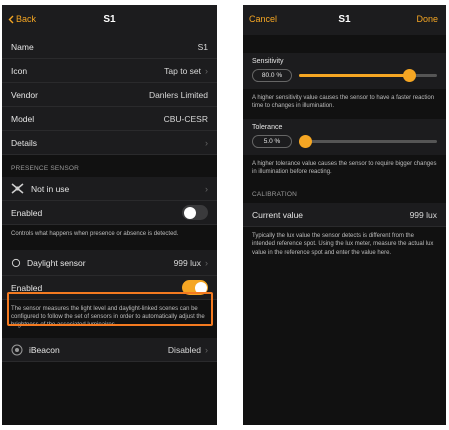 The height and width of the screenshot is (430, 449). What do you see at coordinates (109, 47) in the screenshot?
I see `name-row: Name S1` at bounding box center [109, 47].